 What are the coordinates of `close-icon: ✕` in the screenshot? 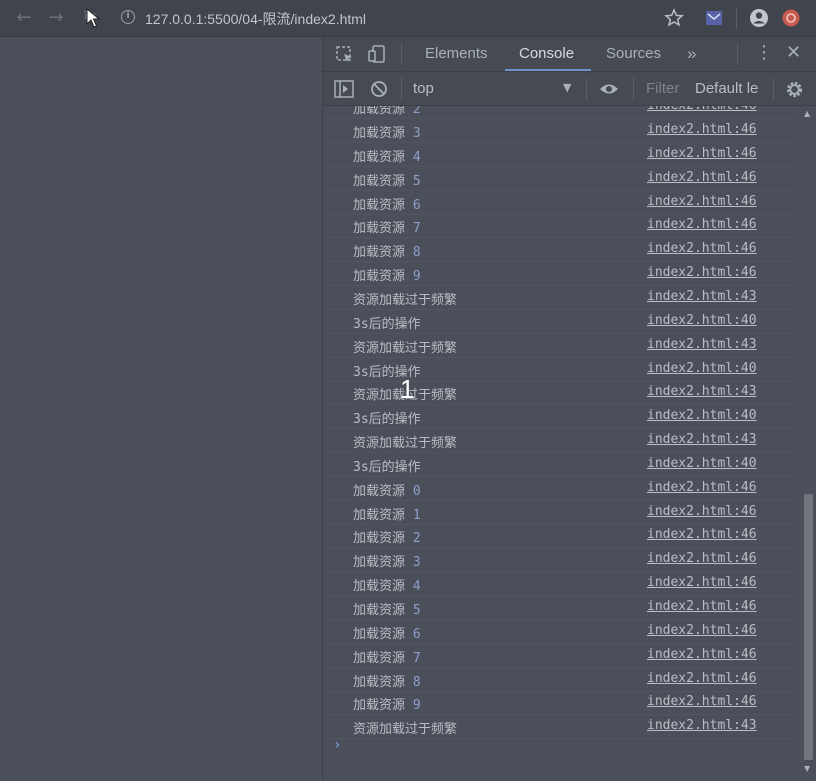 It's located at (793, 53).